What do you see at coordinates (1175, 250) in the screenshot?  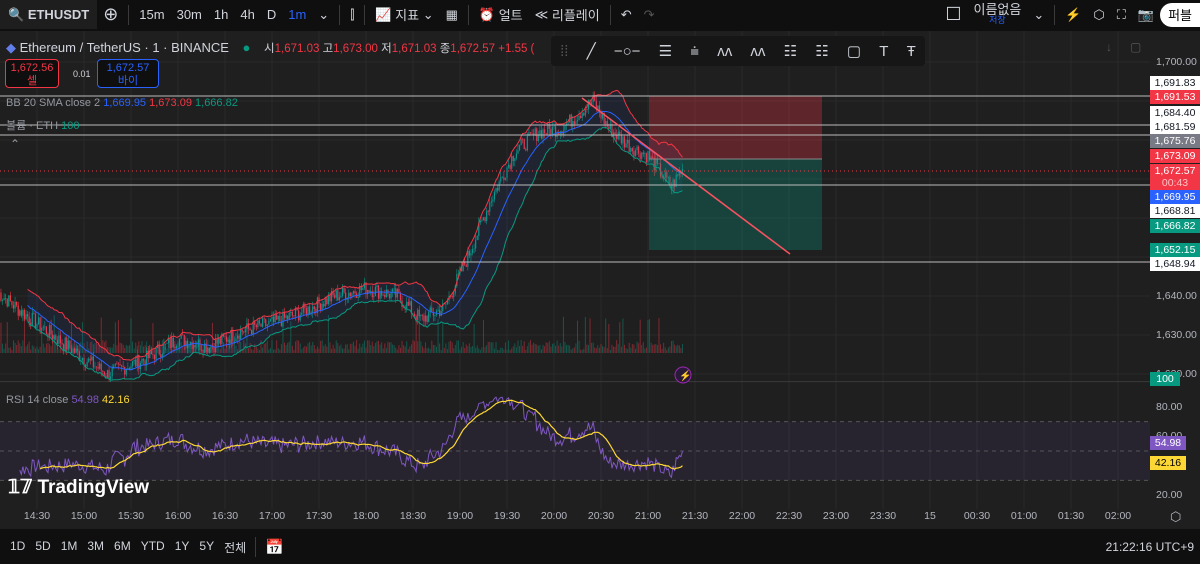 I see `price-tag: 1,652.15` at bounding box center [1175, 250].